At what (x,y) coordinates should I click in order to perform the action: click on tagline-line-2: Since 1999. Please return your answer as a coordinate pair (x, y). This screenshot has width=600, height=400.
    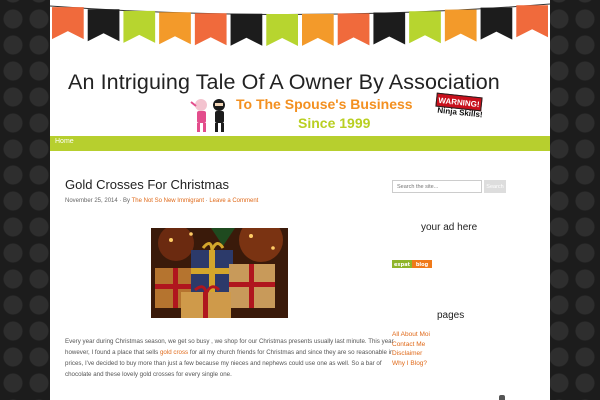
    Looking at the image, I should click on (334, 123).